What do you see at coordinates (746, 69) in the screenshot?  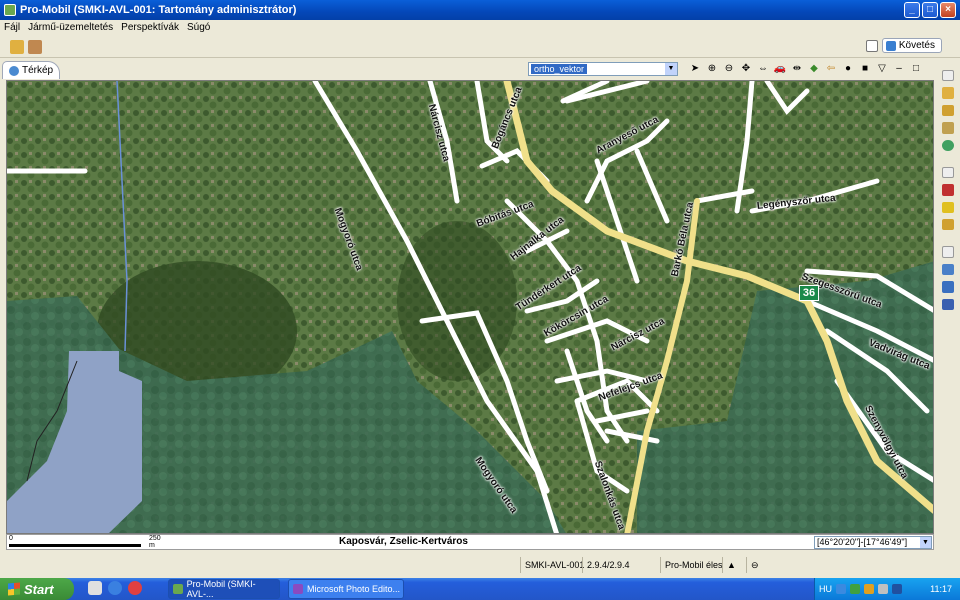 I see `pan-icon: ✥` at bounding box center [746, 69].